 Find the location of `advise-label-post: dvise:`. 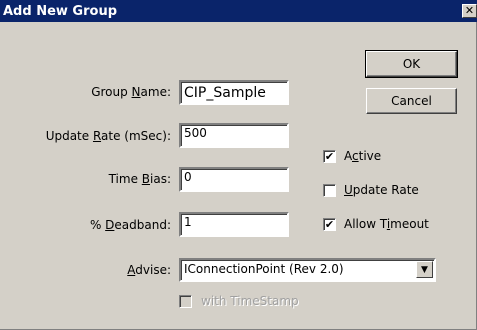

advise-label-post: dvise: is located at coordinates (153, 270).